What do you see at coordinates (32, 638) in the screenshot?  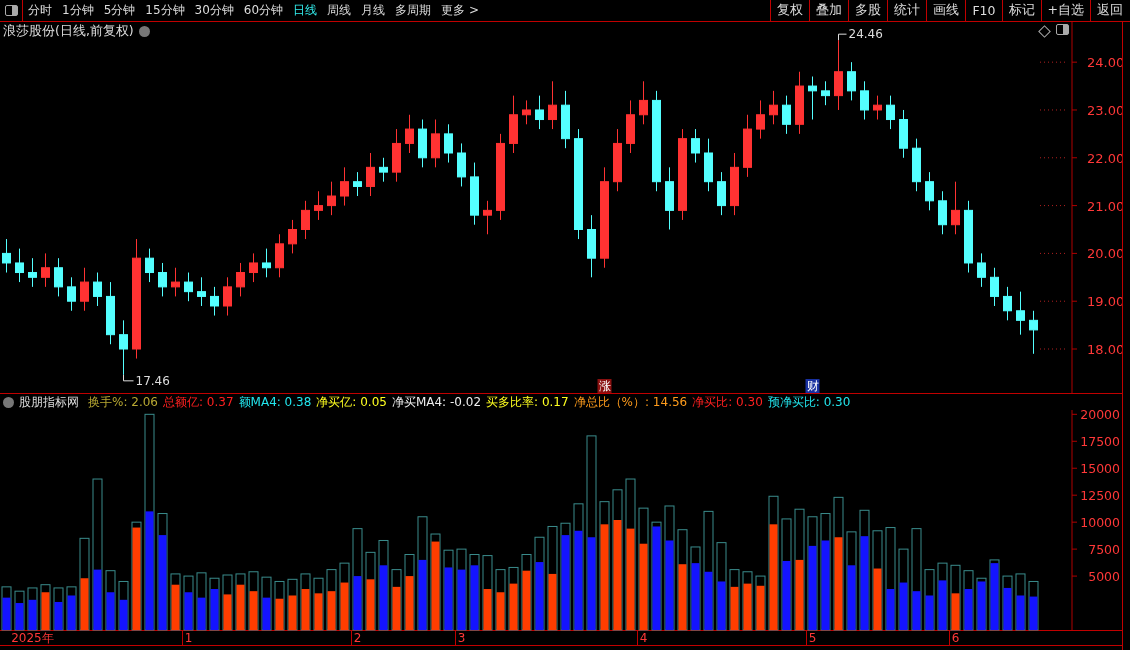 I see `date-label: 2025年` at bounding box center [32, 638].